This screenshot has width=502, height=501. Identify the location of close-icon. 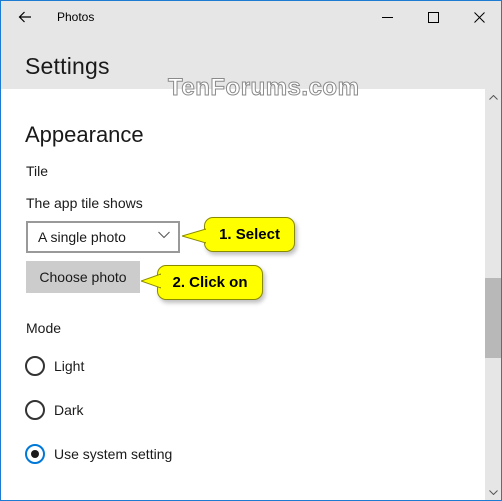
(479, 17).